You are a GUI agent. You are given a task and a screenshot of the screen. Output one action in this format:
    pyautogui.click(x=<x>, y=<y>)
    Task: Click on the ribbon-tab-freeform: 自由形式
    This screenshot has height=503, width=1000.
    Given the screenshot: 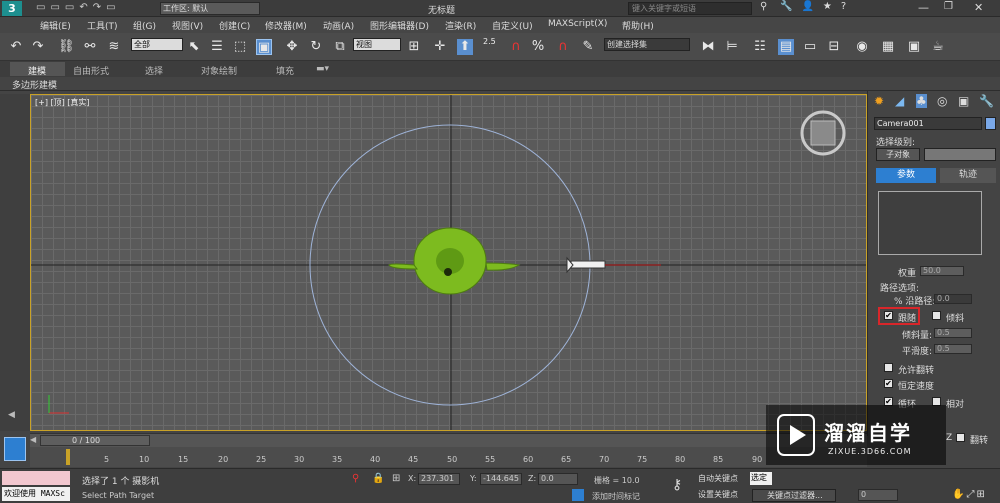 What is the action you would take?
    pyautogui.click(x=91, y=70)
    